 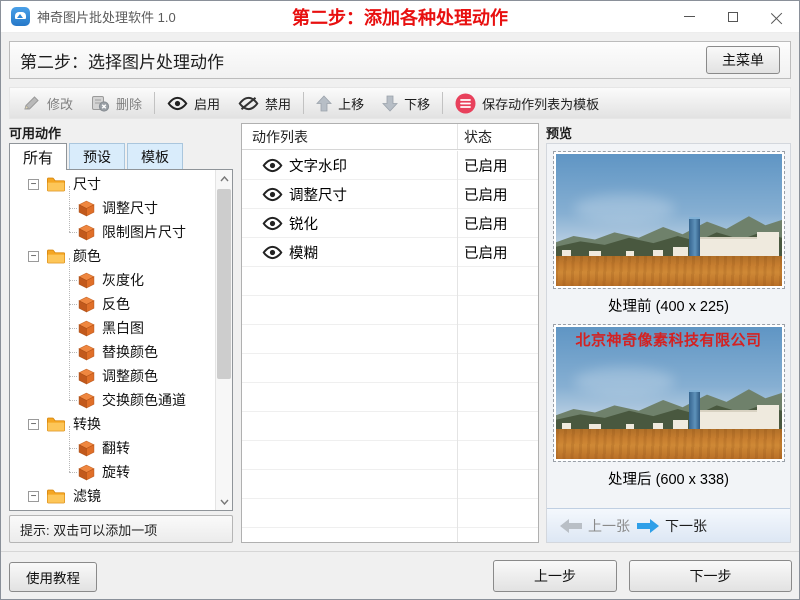 I want to click on next-image-label: 下一张, so click(x=686, y=525).